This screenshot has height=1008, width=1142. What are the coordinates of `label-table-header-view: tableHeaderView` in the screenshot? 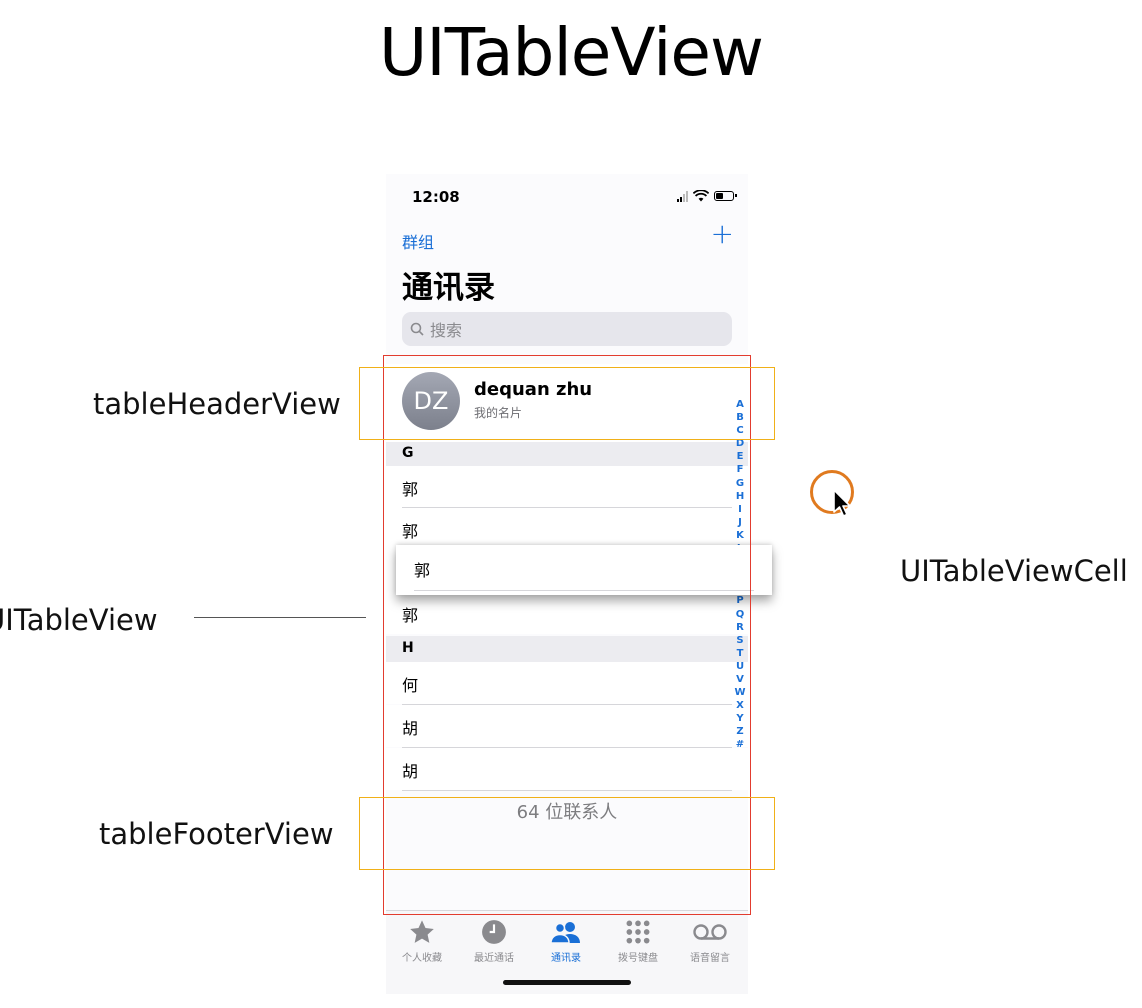 It's located at (217, 404).